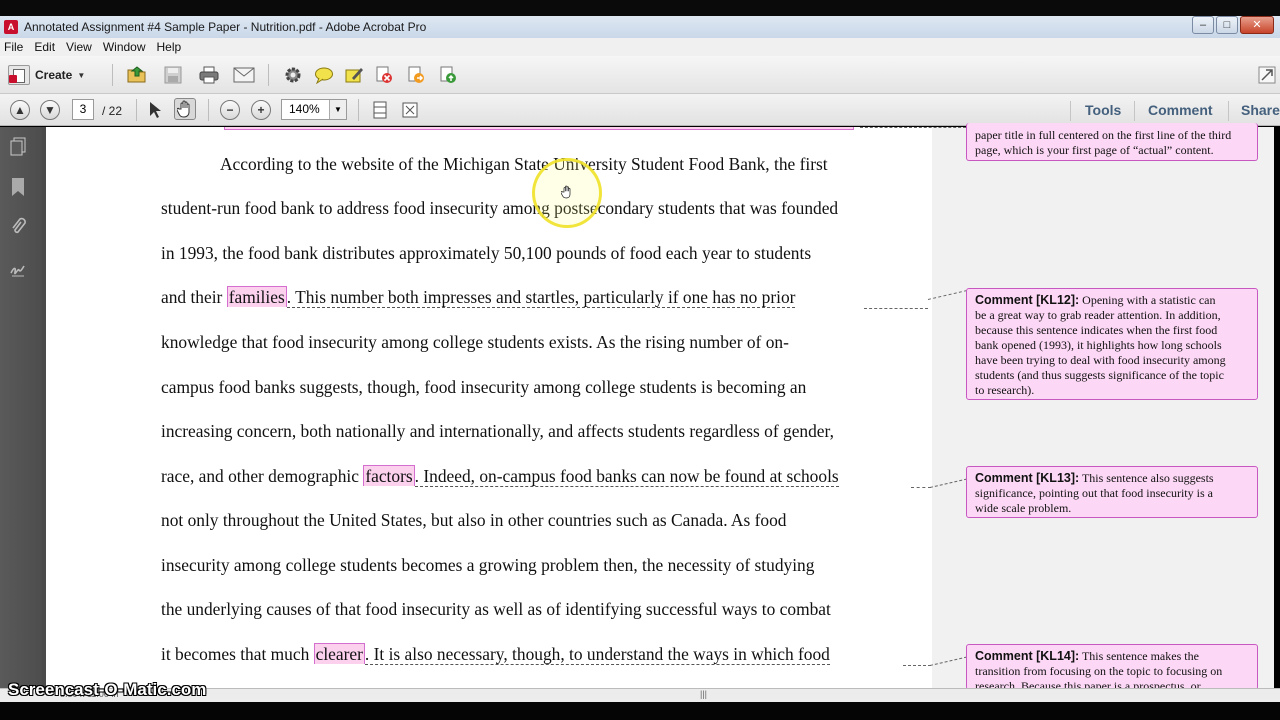 The image size is (1280, 720). What do you see at coordinates (566, 193) in the screenshot?
I see `hand-cursor-icon` at bounding box center [566, 193].